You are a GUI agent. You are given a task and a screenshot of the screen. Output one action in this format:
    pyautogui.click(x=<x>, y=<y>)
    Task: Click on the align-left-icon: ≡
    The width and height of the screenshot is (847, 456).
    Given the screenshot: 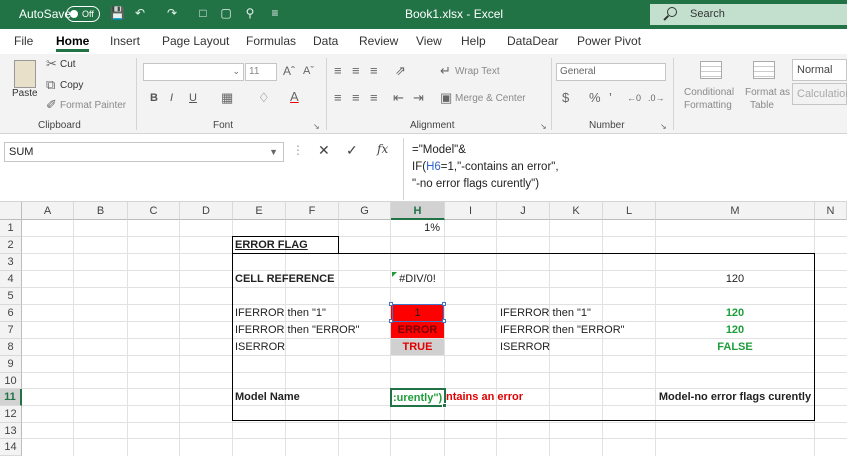 What is the action you would take?
    pyautogui.click(x=338, y=98)
    